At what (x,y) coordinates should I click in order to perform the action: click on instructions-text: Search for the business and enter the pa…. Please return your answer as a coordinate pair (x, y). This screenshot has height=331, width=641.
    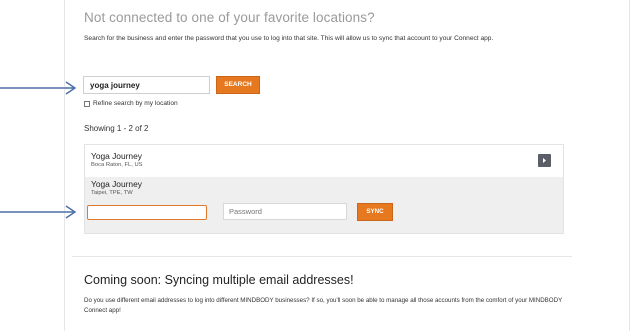
    Looking at the image, I should click on (289, 38).